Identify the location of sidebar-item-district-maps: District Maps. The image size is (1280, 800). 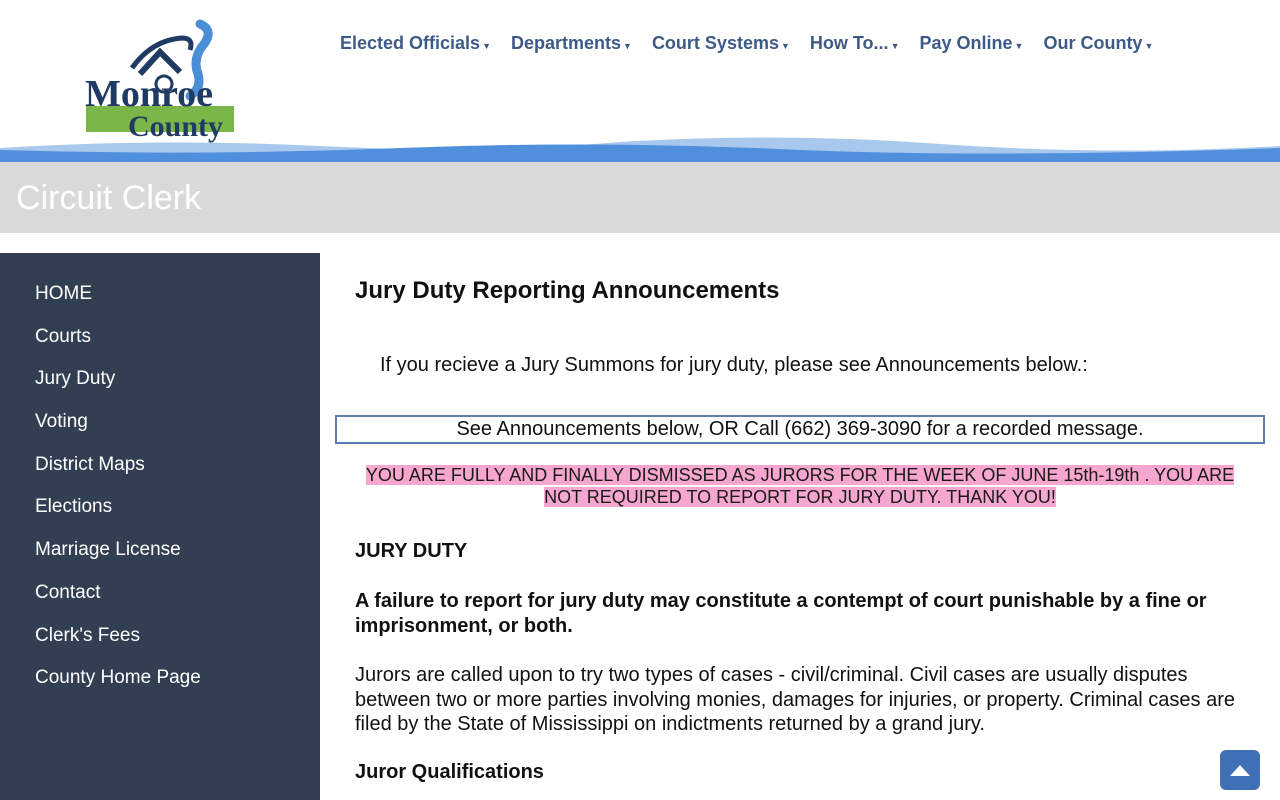
(160, 474).